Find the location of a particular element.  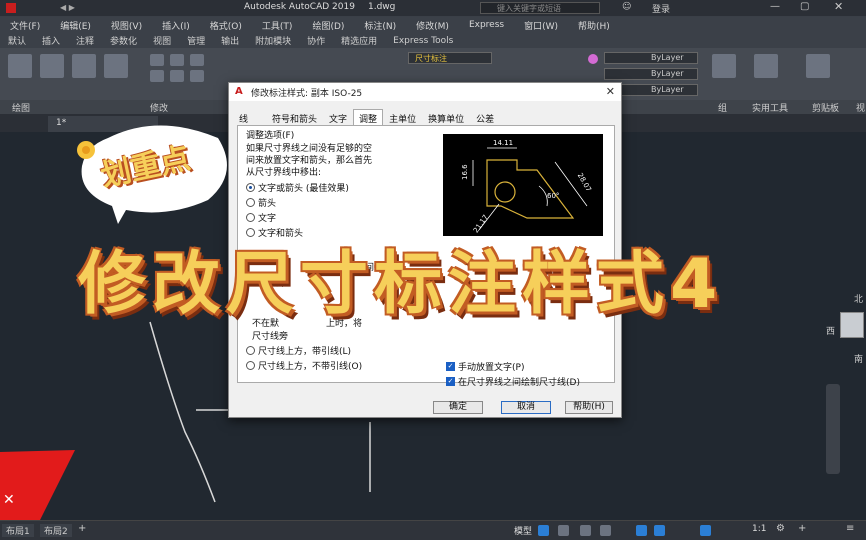

linetype-dropdown: ByLayer is located at coordinates (651, 74).